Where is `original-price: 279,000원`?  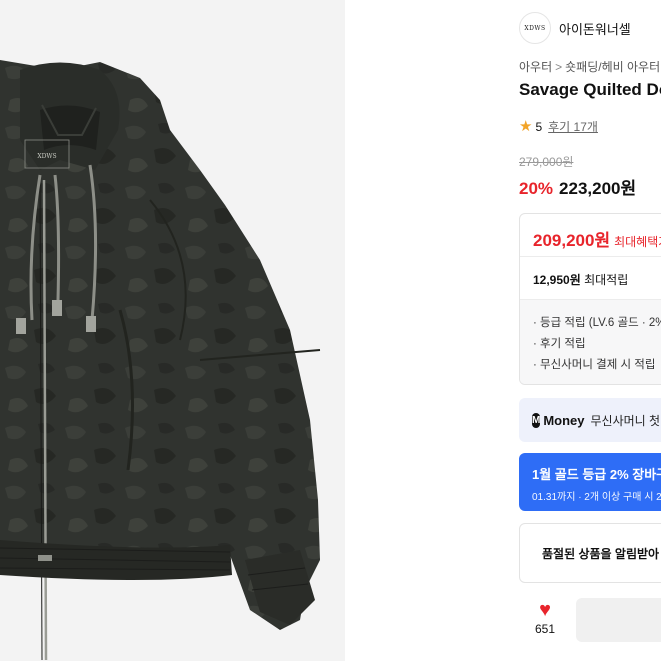 original-price: 279,000원 is located at coordinates (546, 162).